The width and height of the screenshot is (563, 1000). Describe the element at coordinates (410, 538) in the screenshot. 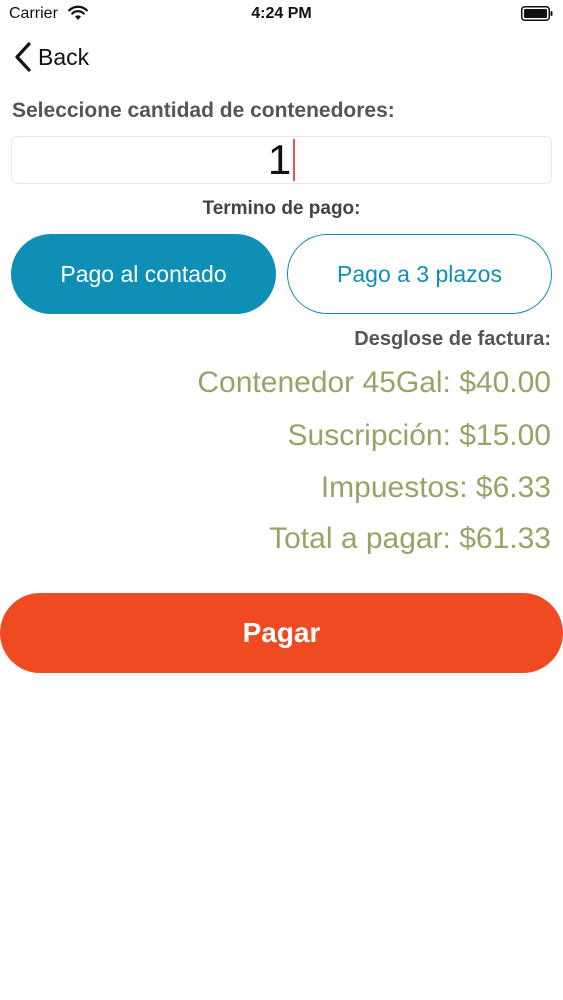

I see `invoice-line-total: Total a pagar: $61.33` at that location.